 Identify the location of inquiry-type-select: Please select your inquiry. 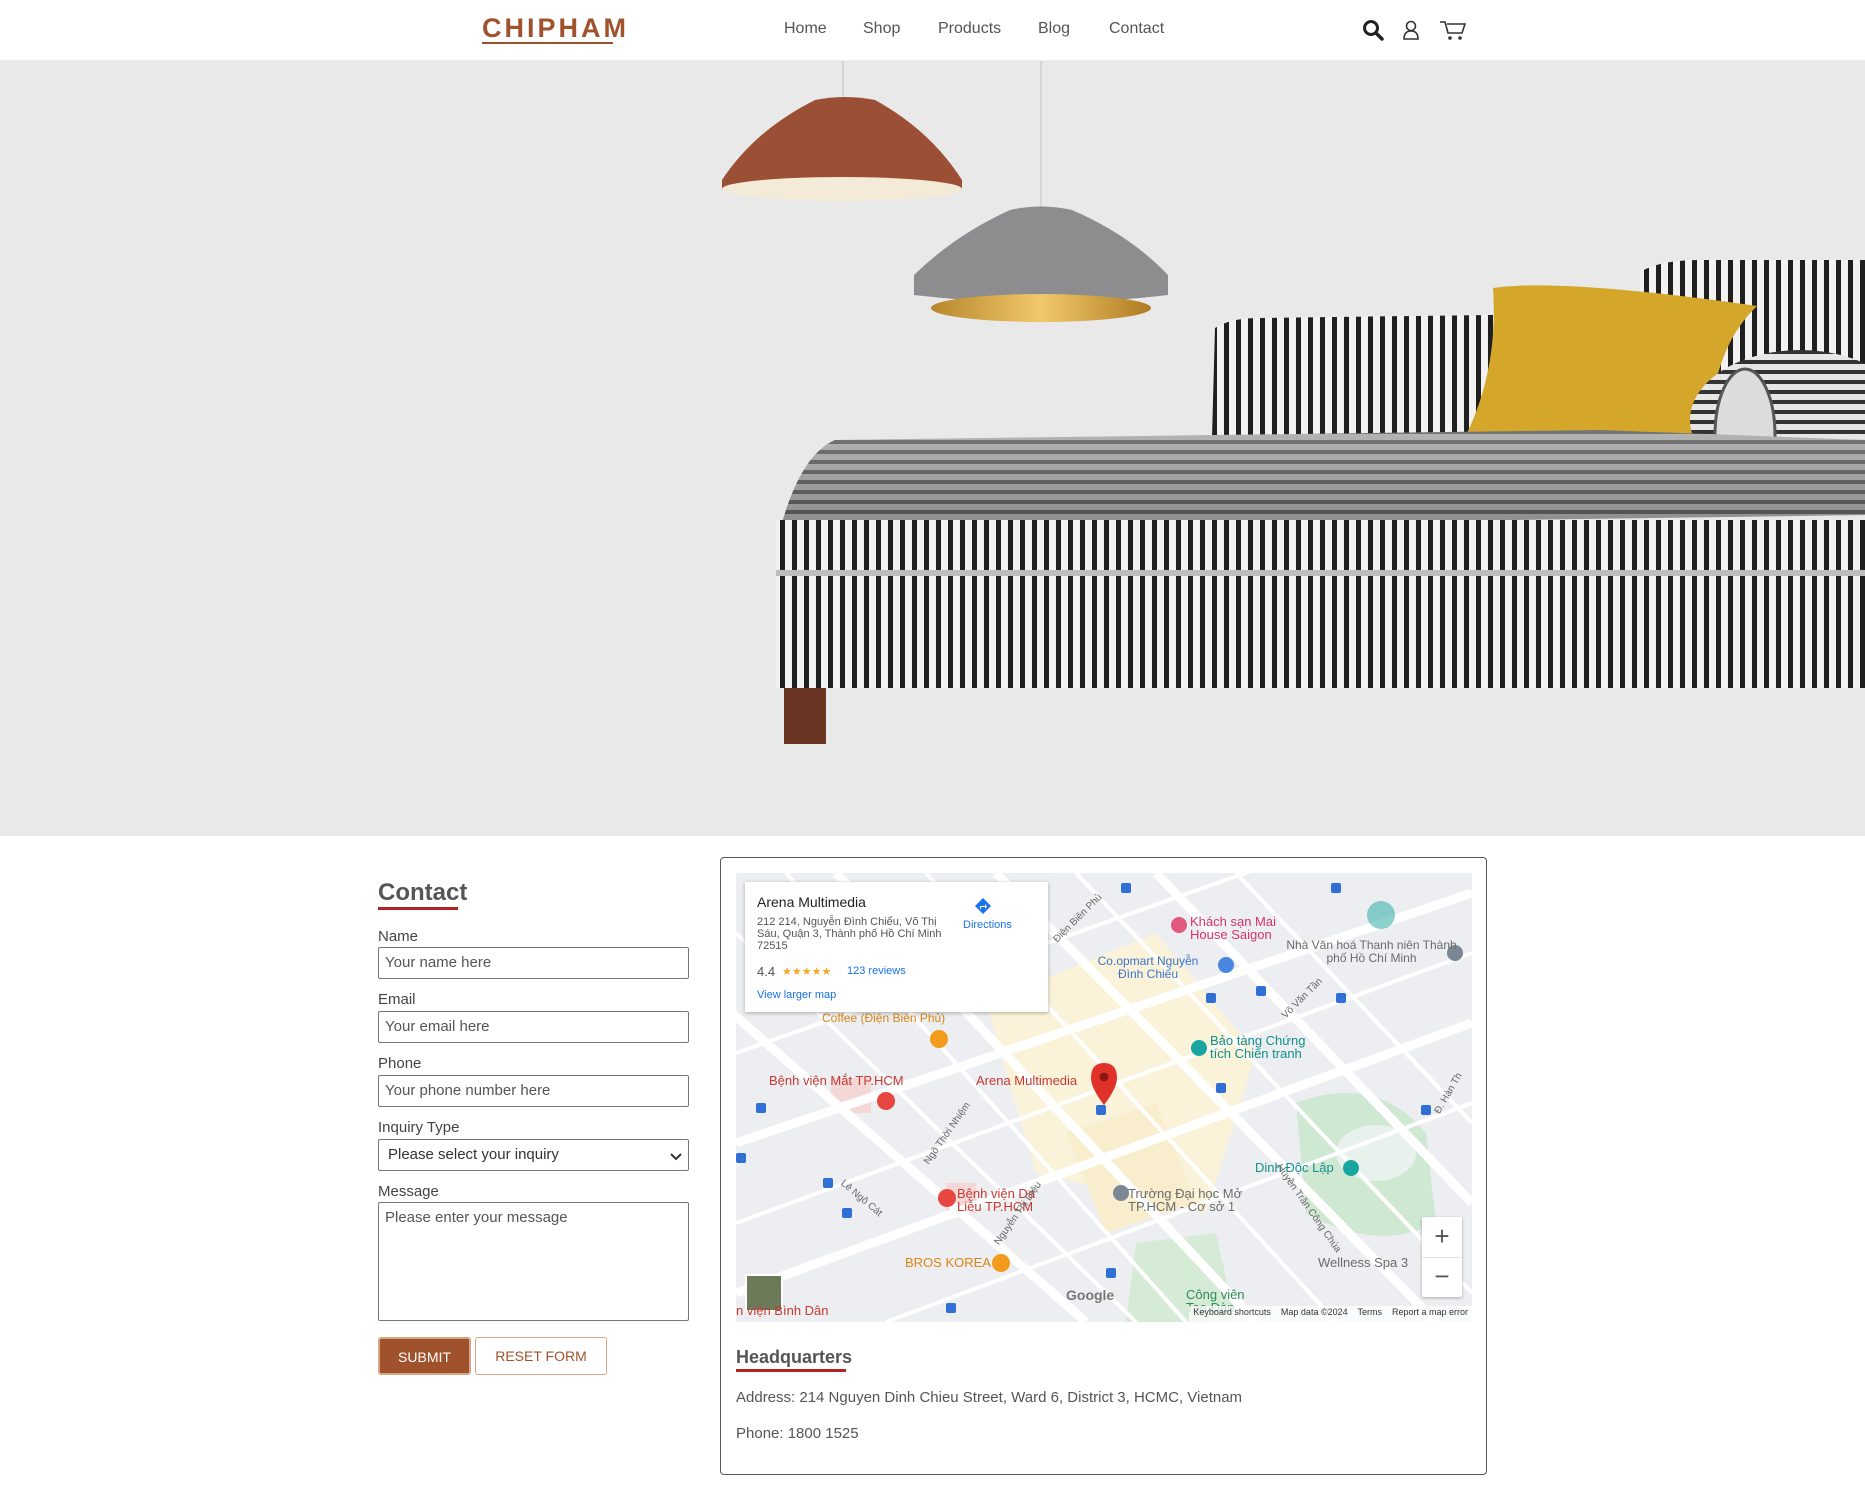
(533, 1155).